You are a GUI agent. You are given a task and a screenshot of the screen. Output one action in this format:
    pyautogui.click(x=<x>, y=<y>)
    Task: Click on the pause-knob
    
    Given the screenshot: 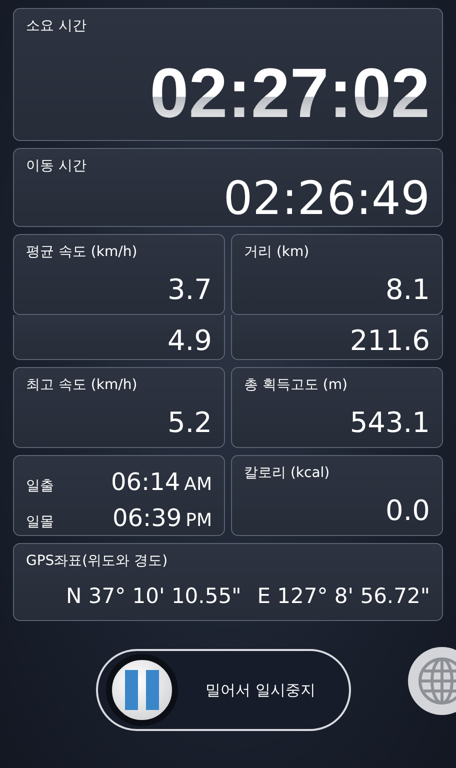 What is the action you would take?
    pyautogui.click(x=142, y=690)
    